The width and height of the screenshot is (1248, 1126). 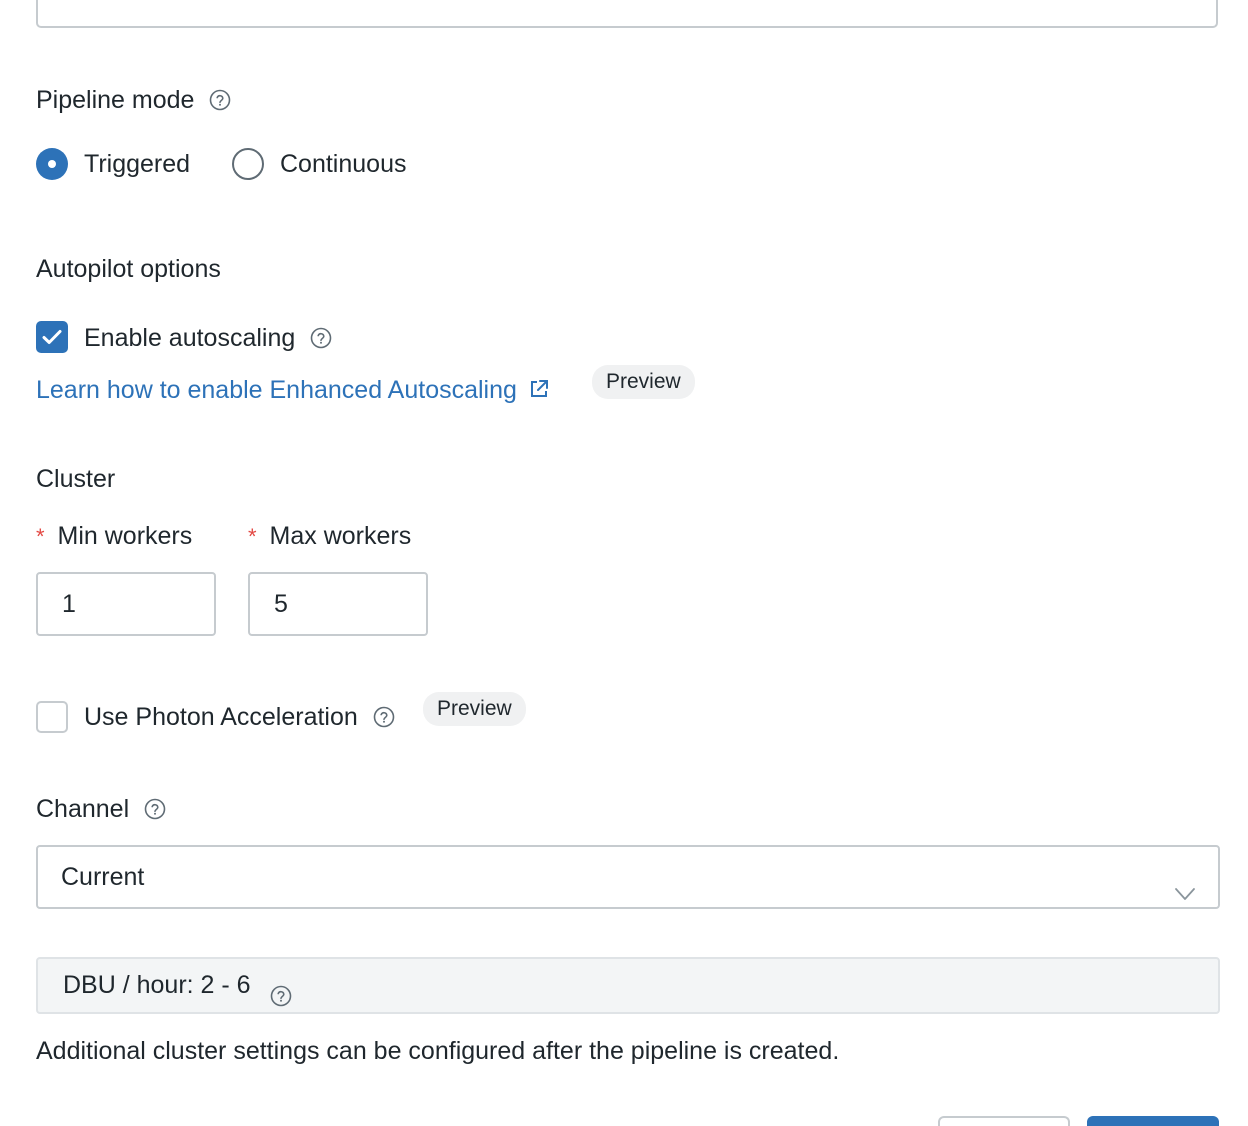 I want to click on max-workers-label: * Max workers, so click(x=329, y=536).